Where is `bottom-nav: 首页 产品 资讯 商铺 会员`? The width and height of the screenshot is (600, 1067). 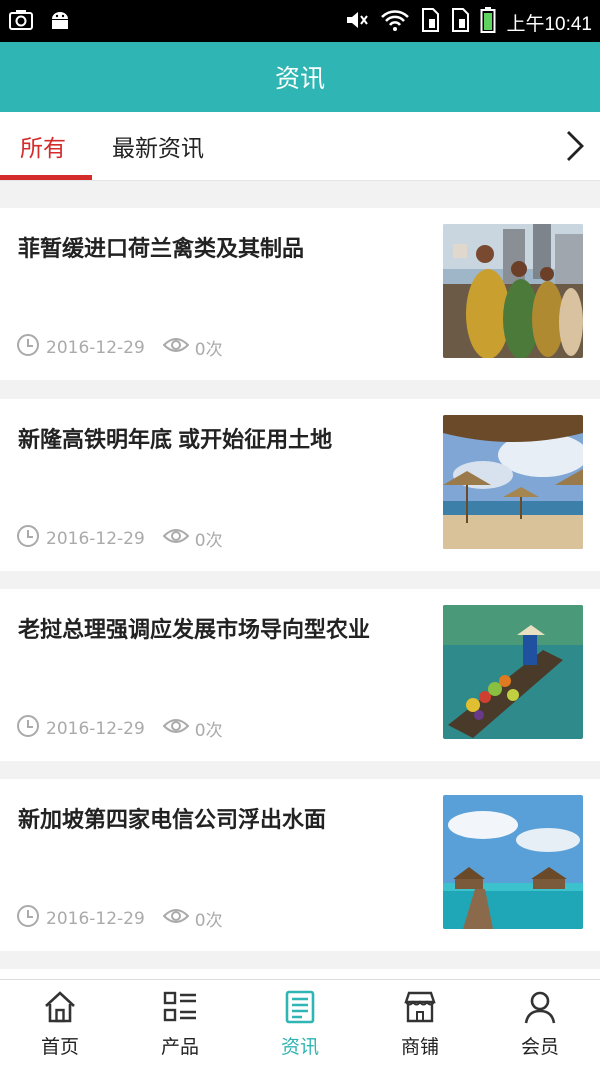 bottom-nav: 首页 产品 资讯 商铺 会员 is located at coordinates (300, 1023).